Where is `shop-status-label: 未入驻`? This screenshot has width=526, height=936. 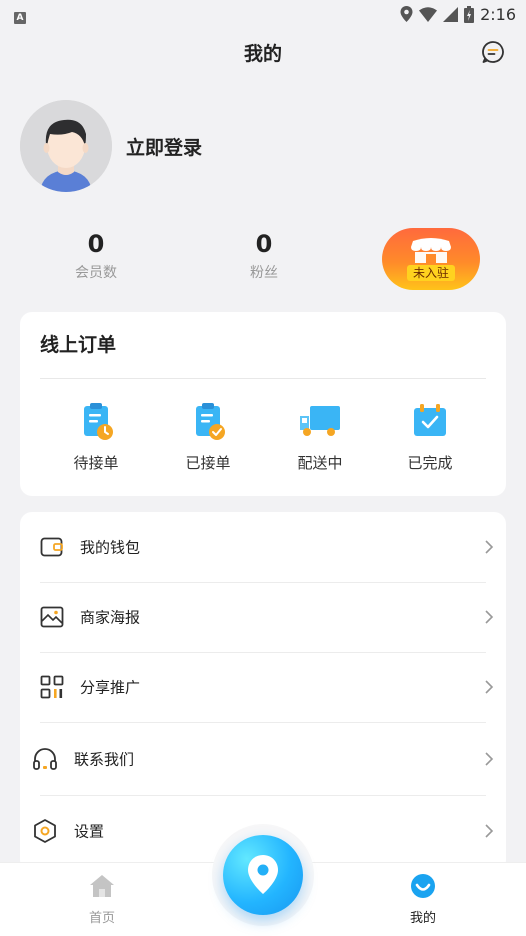 shop-status-label: 未入驻 is located at coordinates (430, 273).